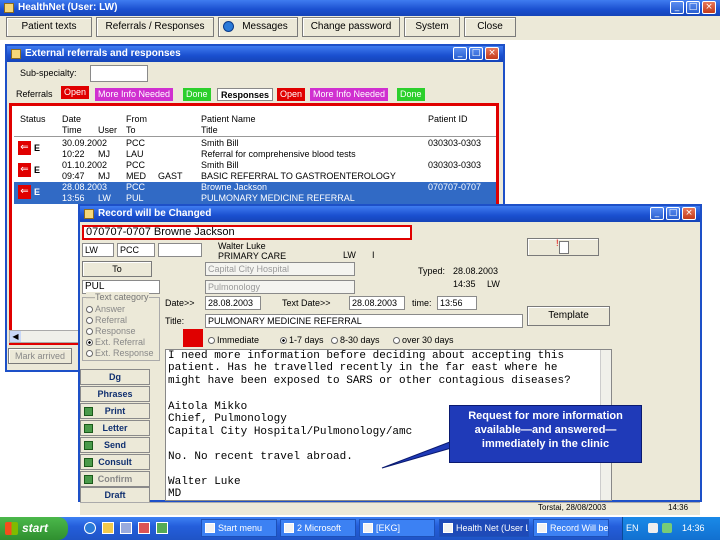 The image size is (720, 540). I want to click on menu-patient-texts: Patient texts, so click(49, 27).